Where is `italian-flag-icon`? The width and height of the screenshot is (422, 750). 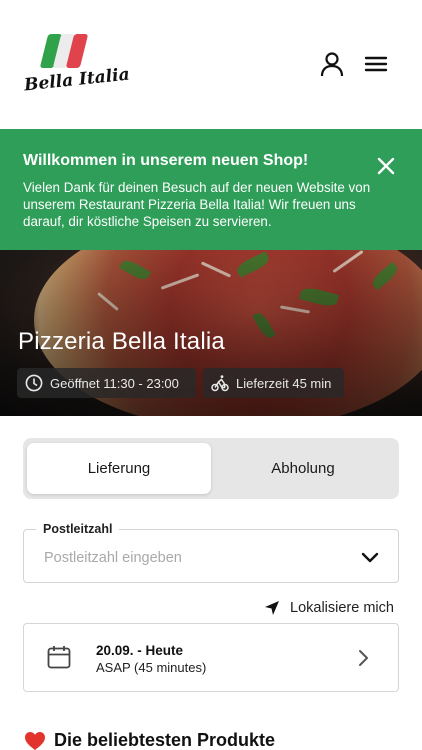
italian-flag-icon is located at coordinates (64, 51).